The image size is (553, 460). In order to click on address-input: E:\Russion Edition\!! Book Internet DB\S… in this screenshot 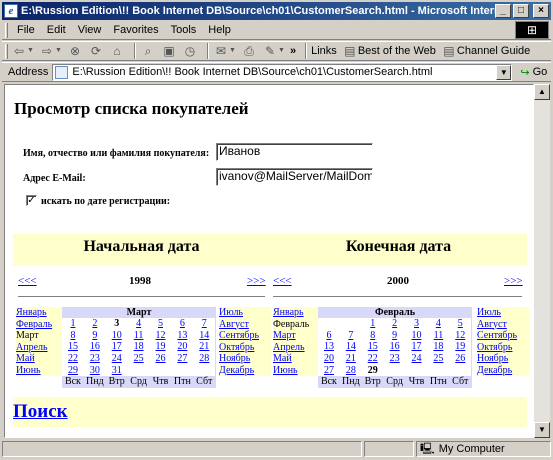, I will do `click(282, 72)`.